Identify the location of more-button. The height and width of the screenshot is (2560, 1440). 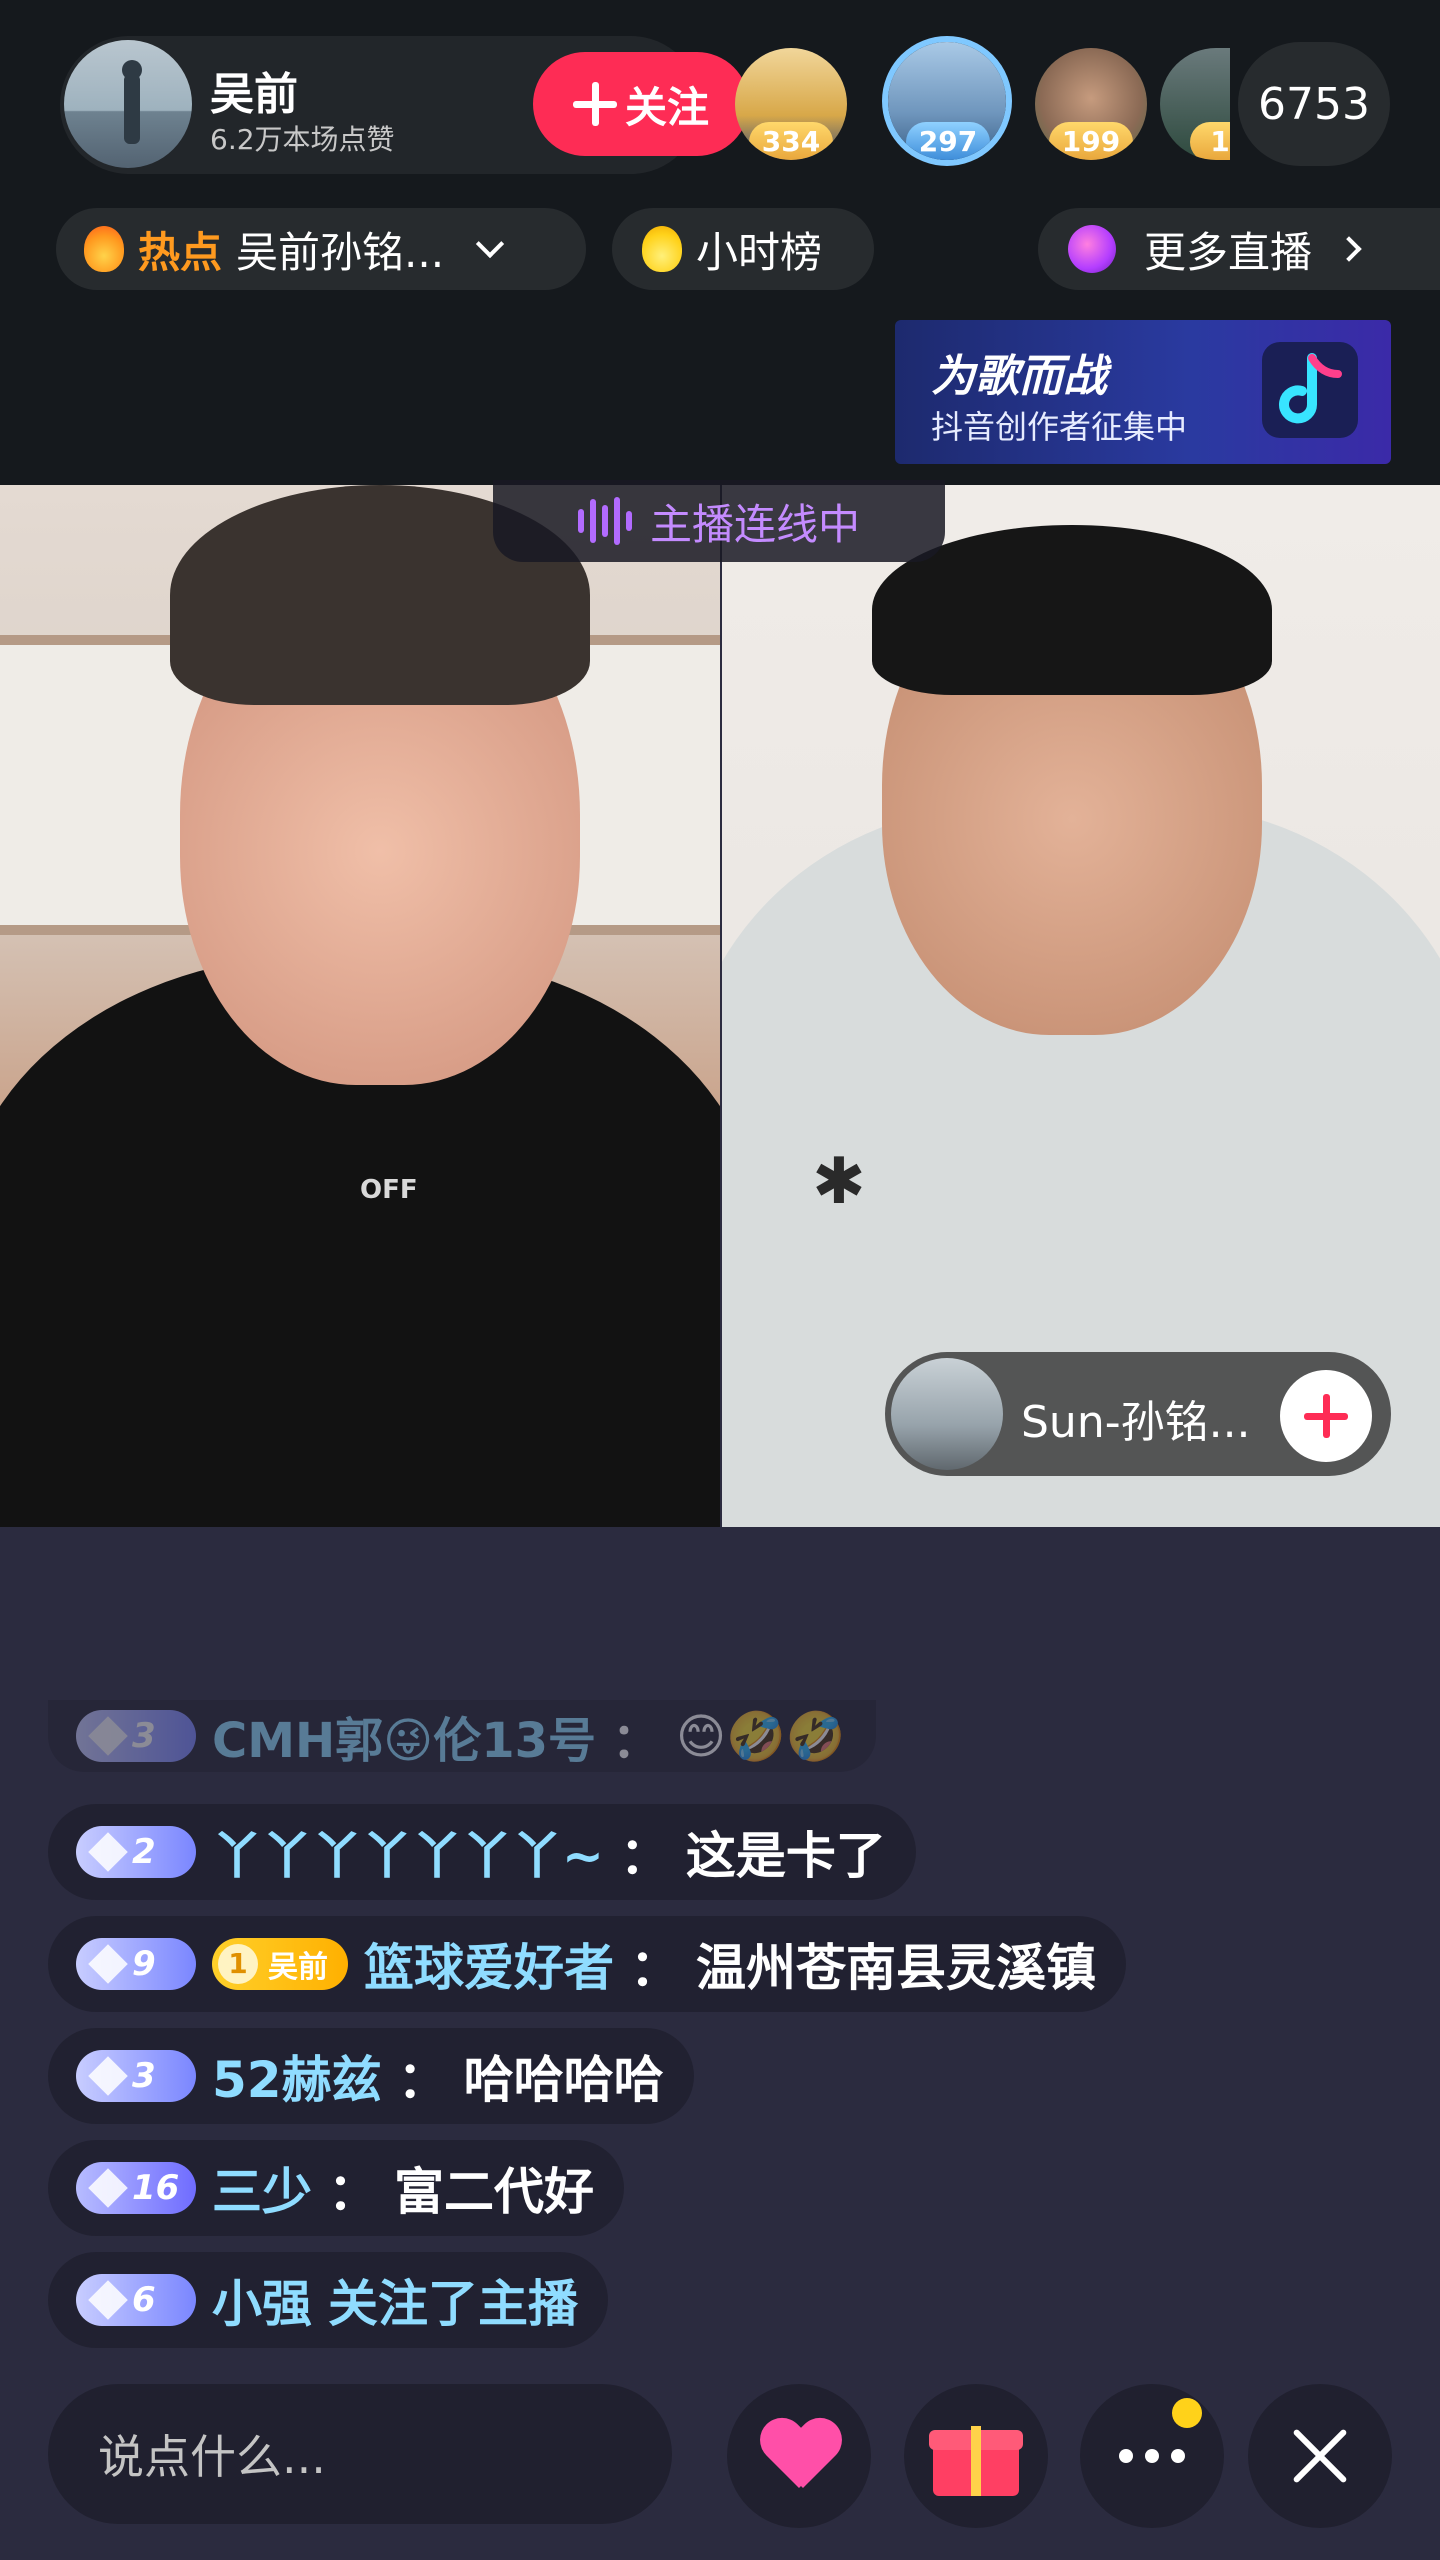
(1152, 2456).